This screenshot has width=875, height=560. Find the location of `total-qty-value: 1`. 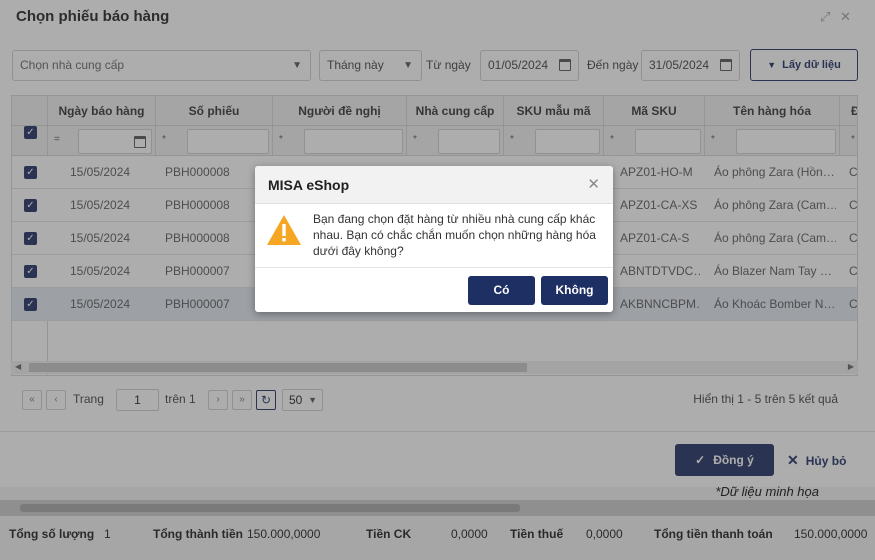

total-qty-value: 1 is located at coordinates (107, 534).